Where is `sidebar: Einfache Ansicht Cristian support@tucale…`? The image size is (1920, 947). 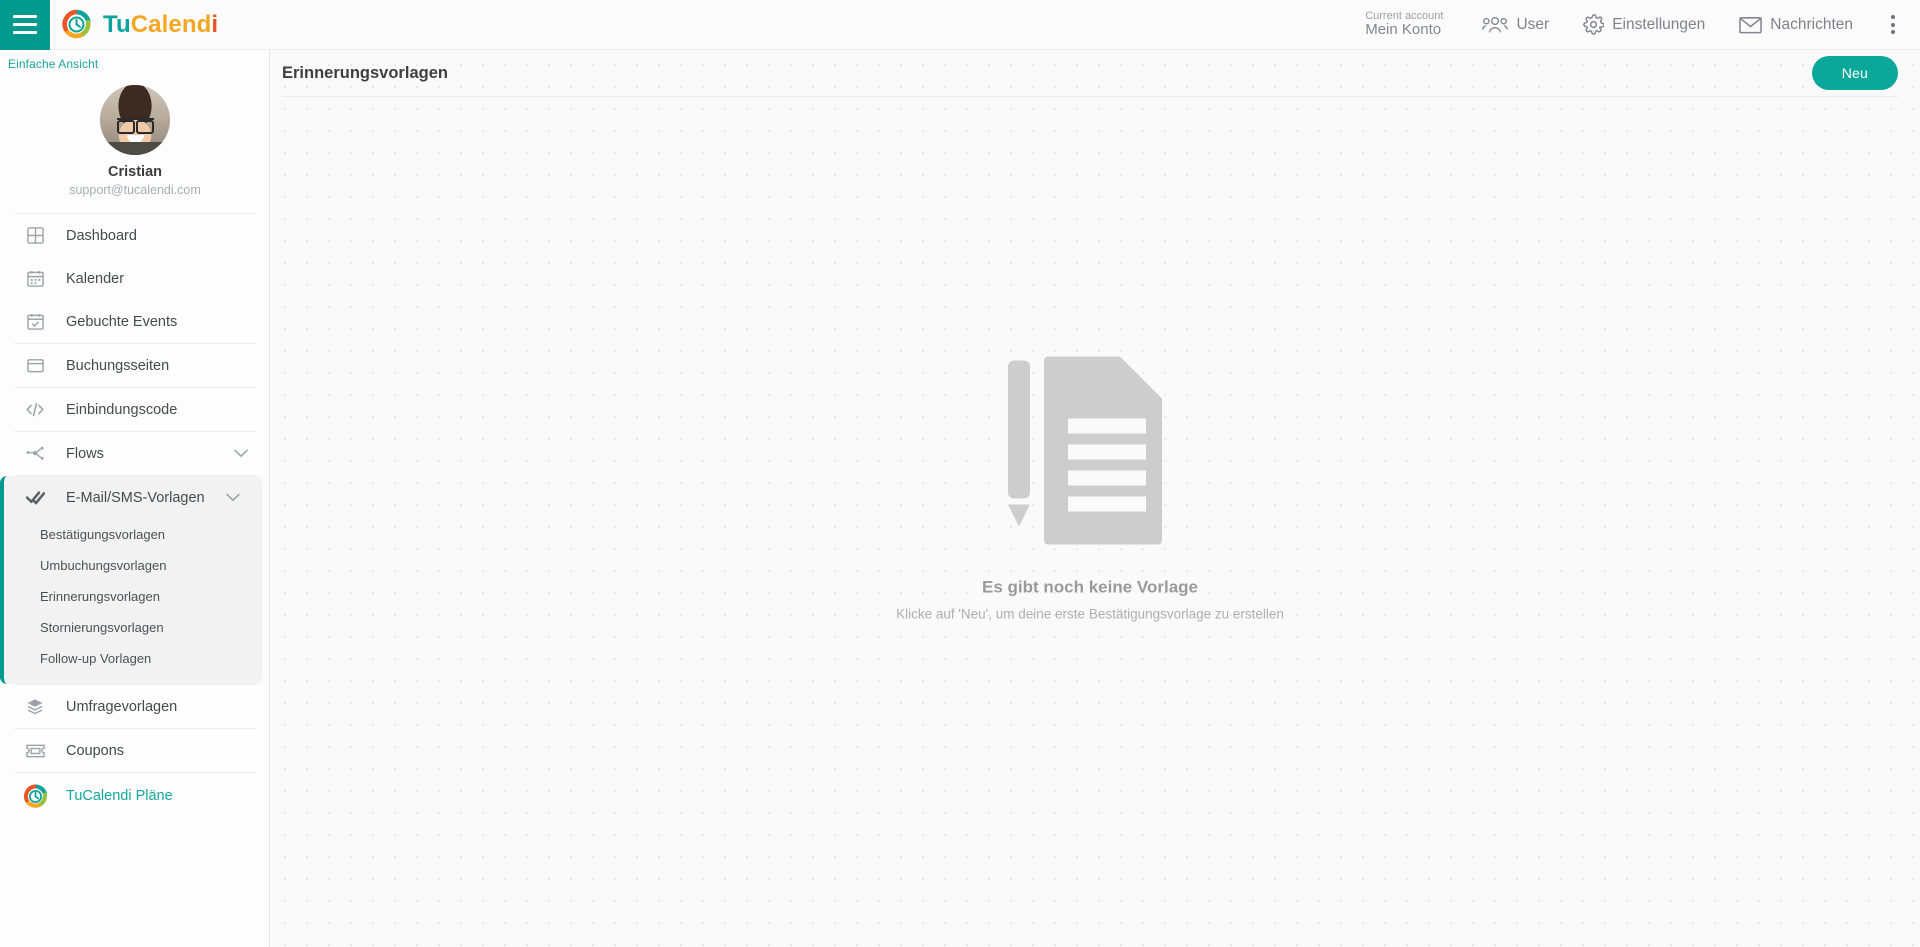 sidebar: Einfache Ansicht Cristian support@tucale… is located at coordinates (135, 498).